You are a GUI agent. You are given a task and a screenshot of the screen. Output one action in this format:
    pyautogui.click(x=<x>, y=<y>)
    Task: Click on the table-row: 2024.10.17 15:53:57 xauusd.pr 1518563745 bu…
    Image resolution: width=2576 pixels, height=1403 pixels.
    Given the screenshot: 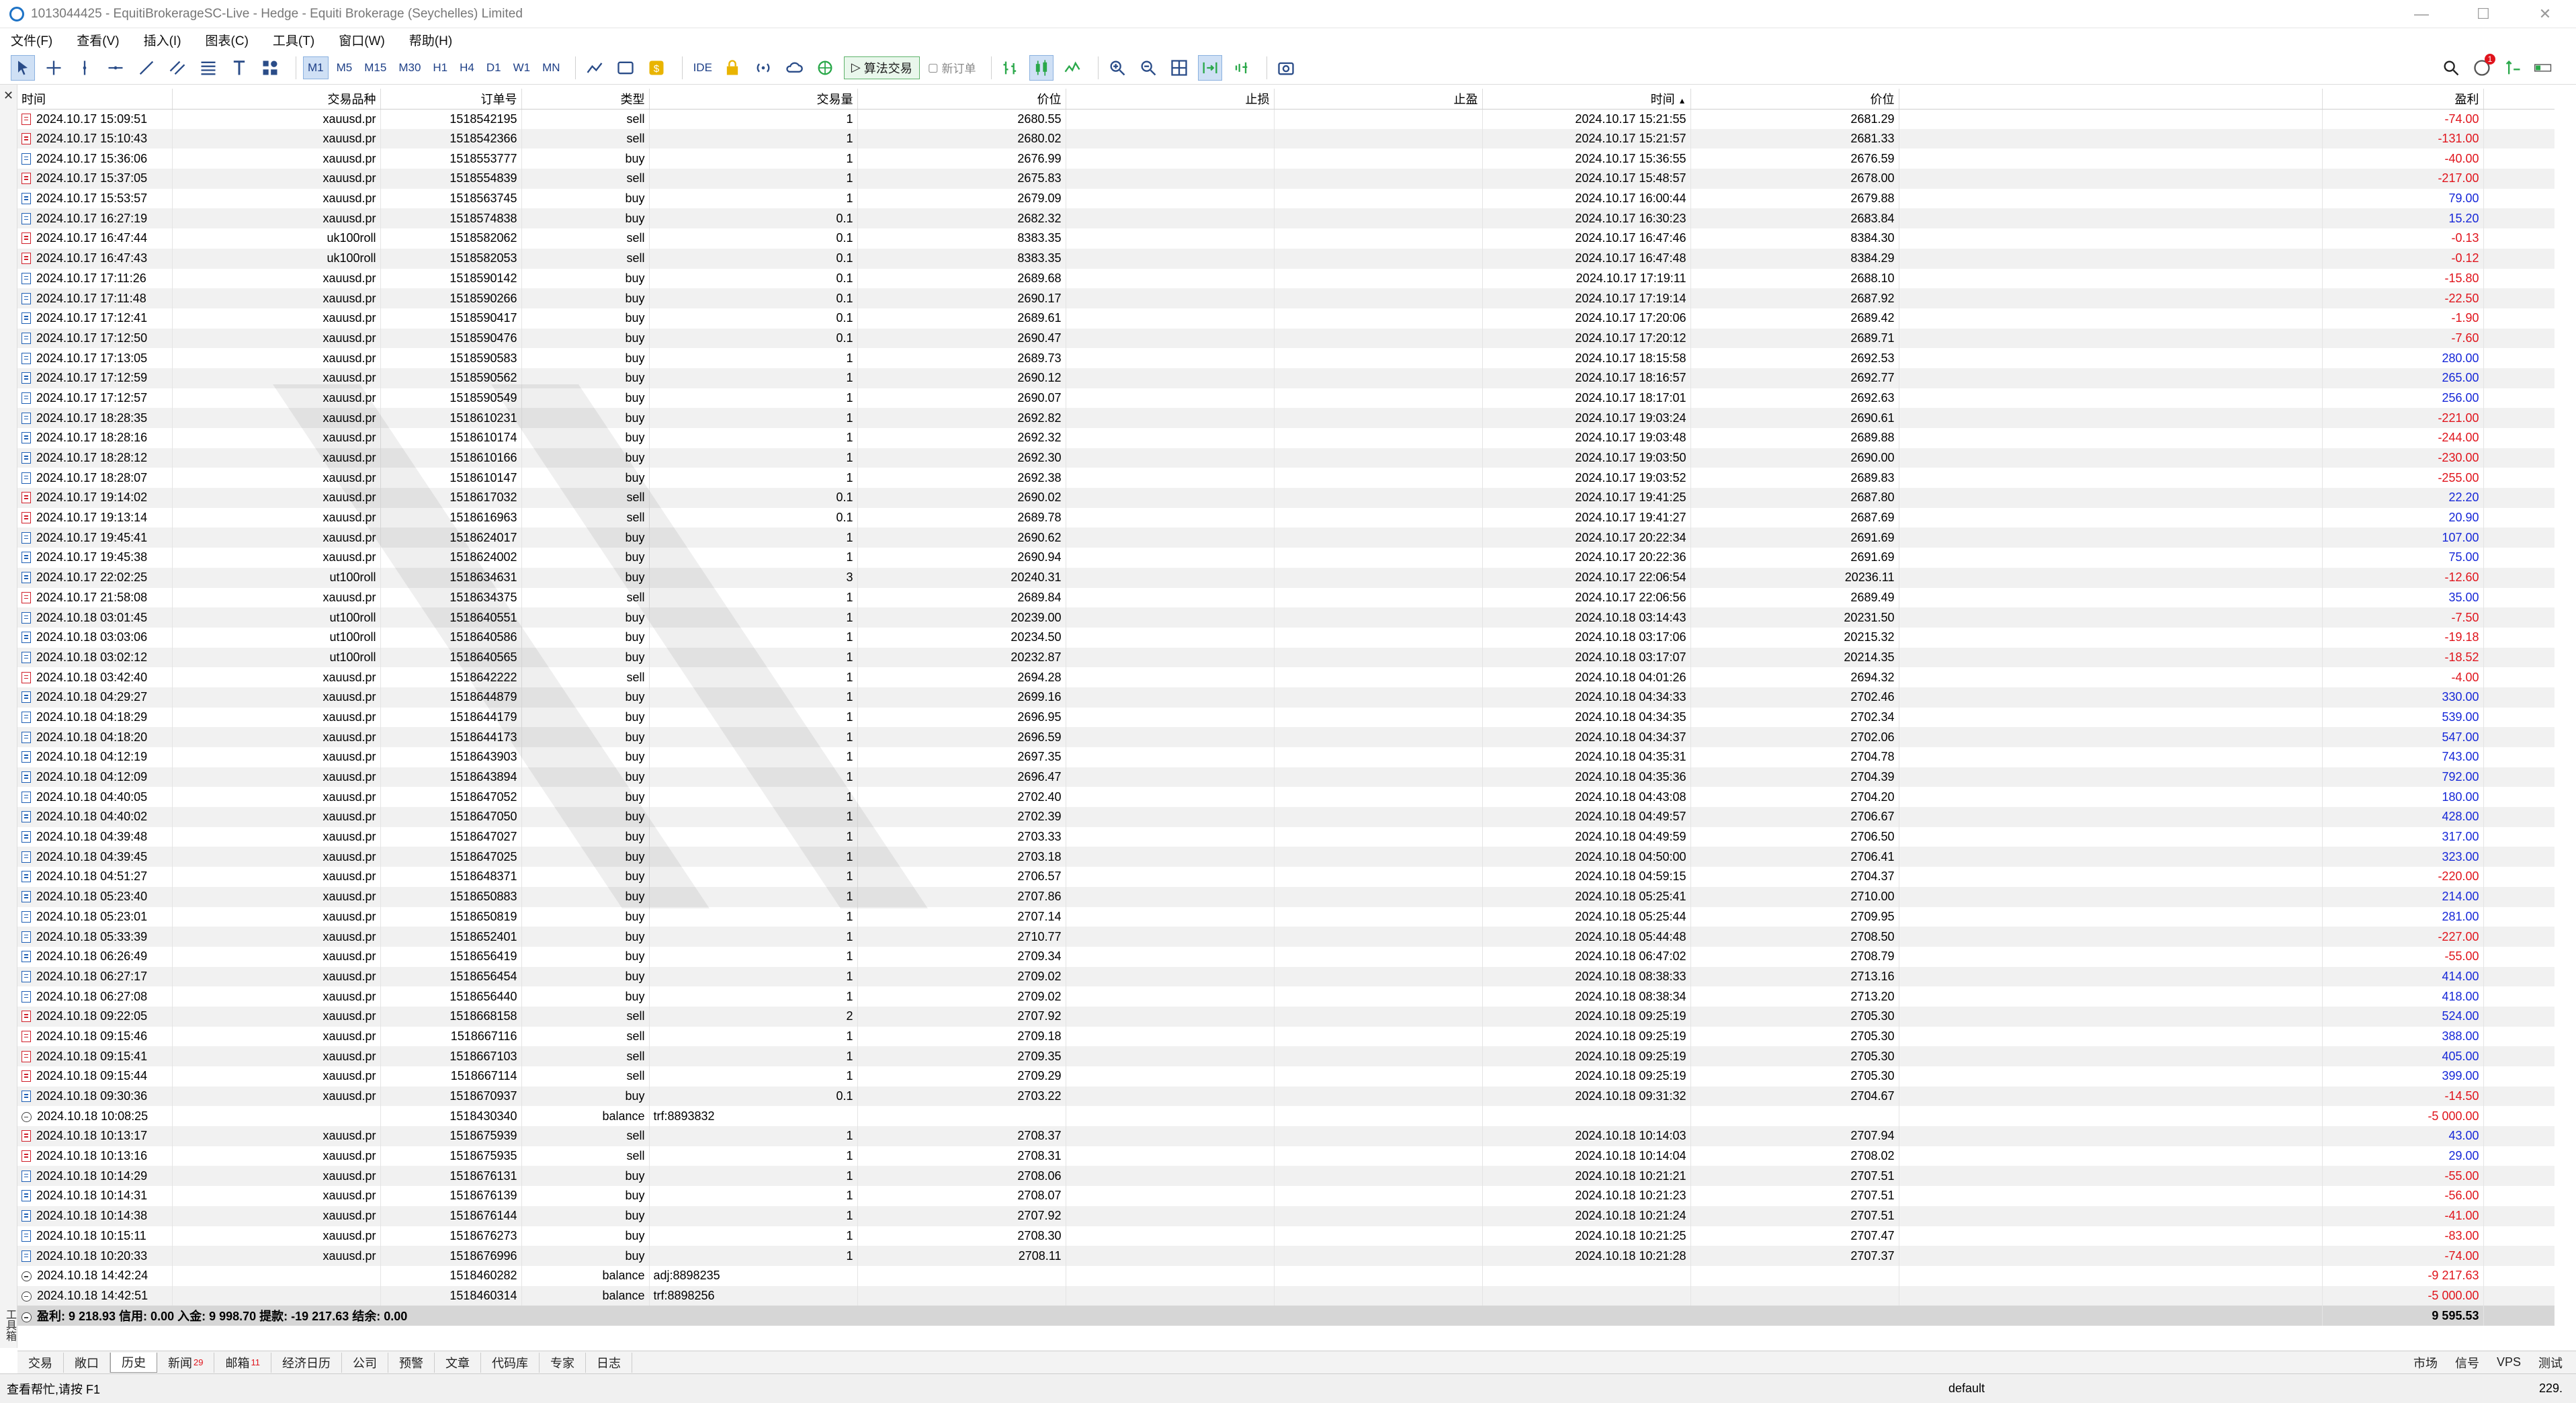 What is the action you would take?
    pyautogui.click(x=1285, y=198)
    